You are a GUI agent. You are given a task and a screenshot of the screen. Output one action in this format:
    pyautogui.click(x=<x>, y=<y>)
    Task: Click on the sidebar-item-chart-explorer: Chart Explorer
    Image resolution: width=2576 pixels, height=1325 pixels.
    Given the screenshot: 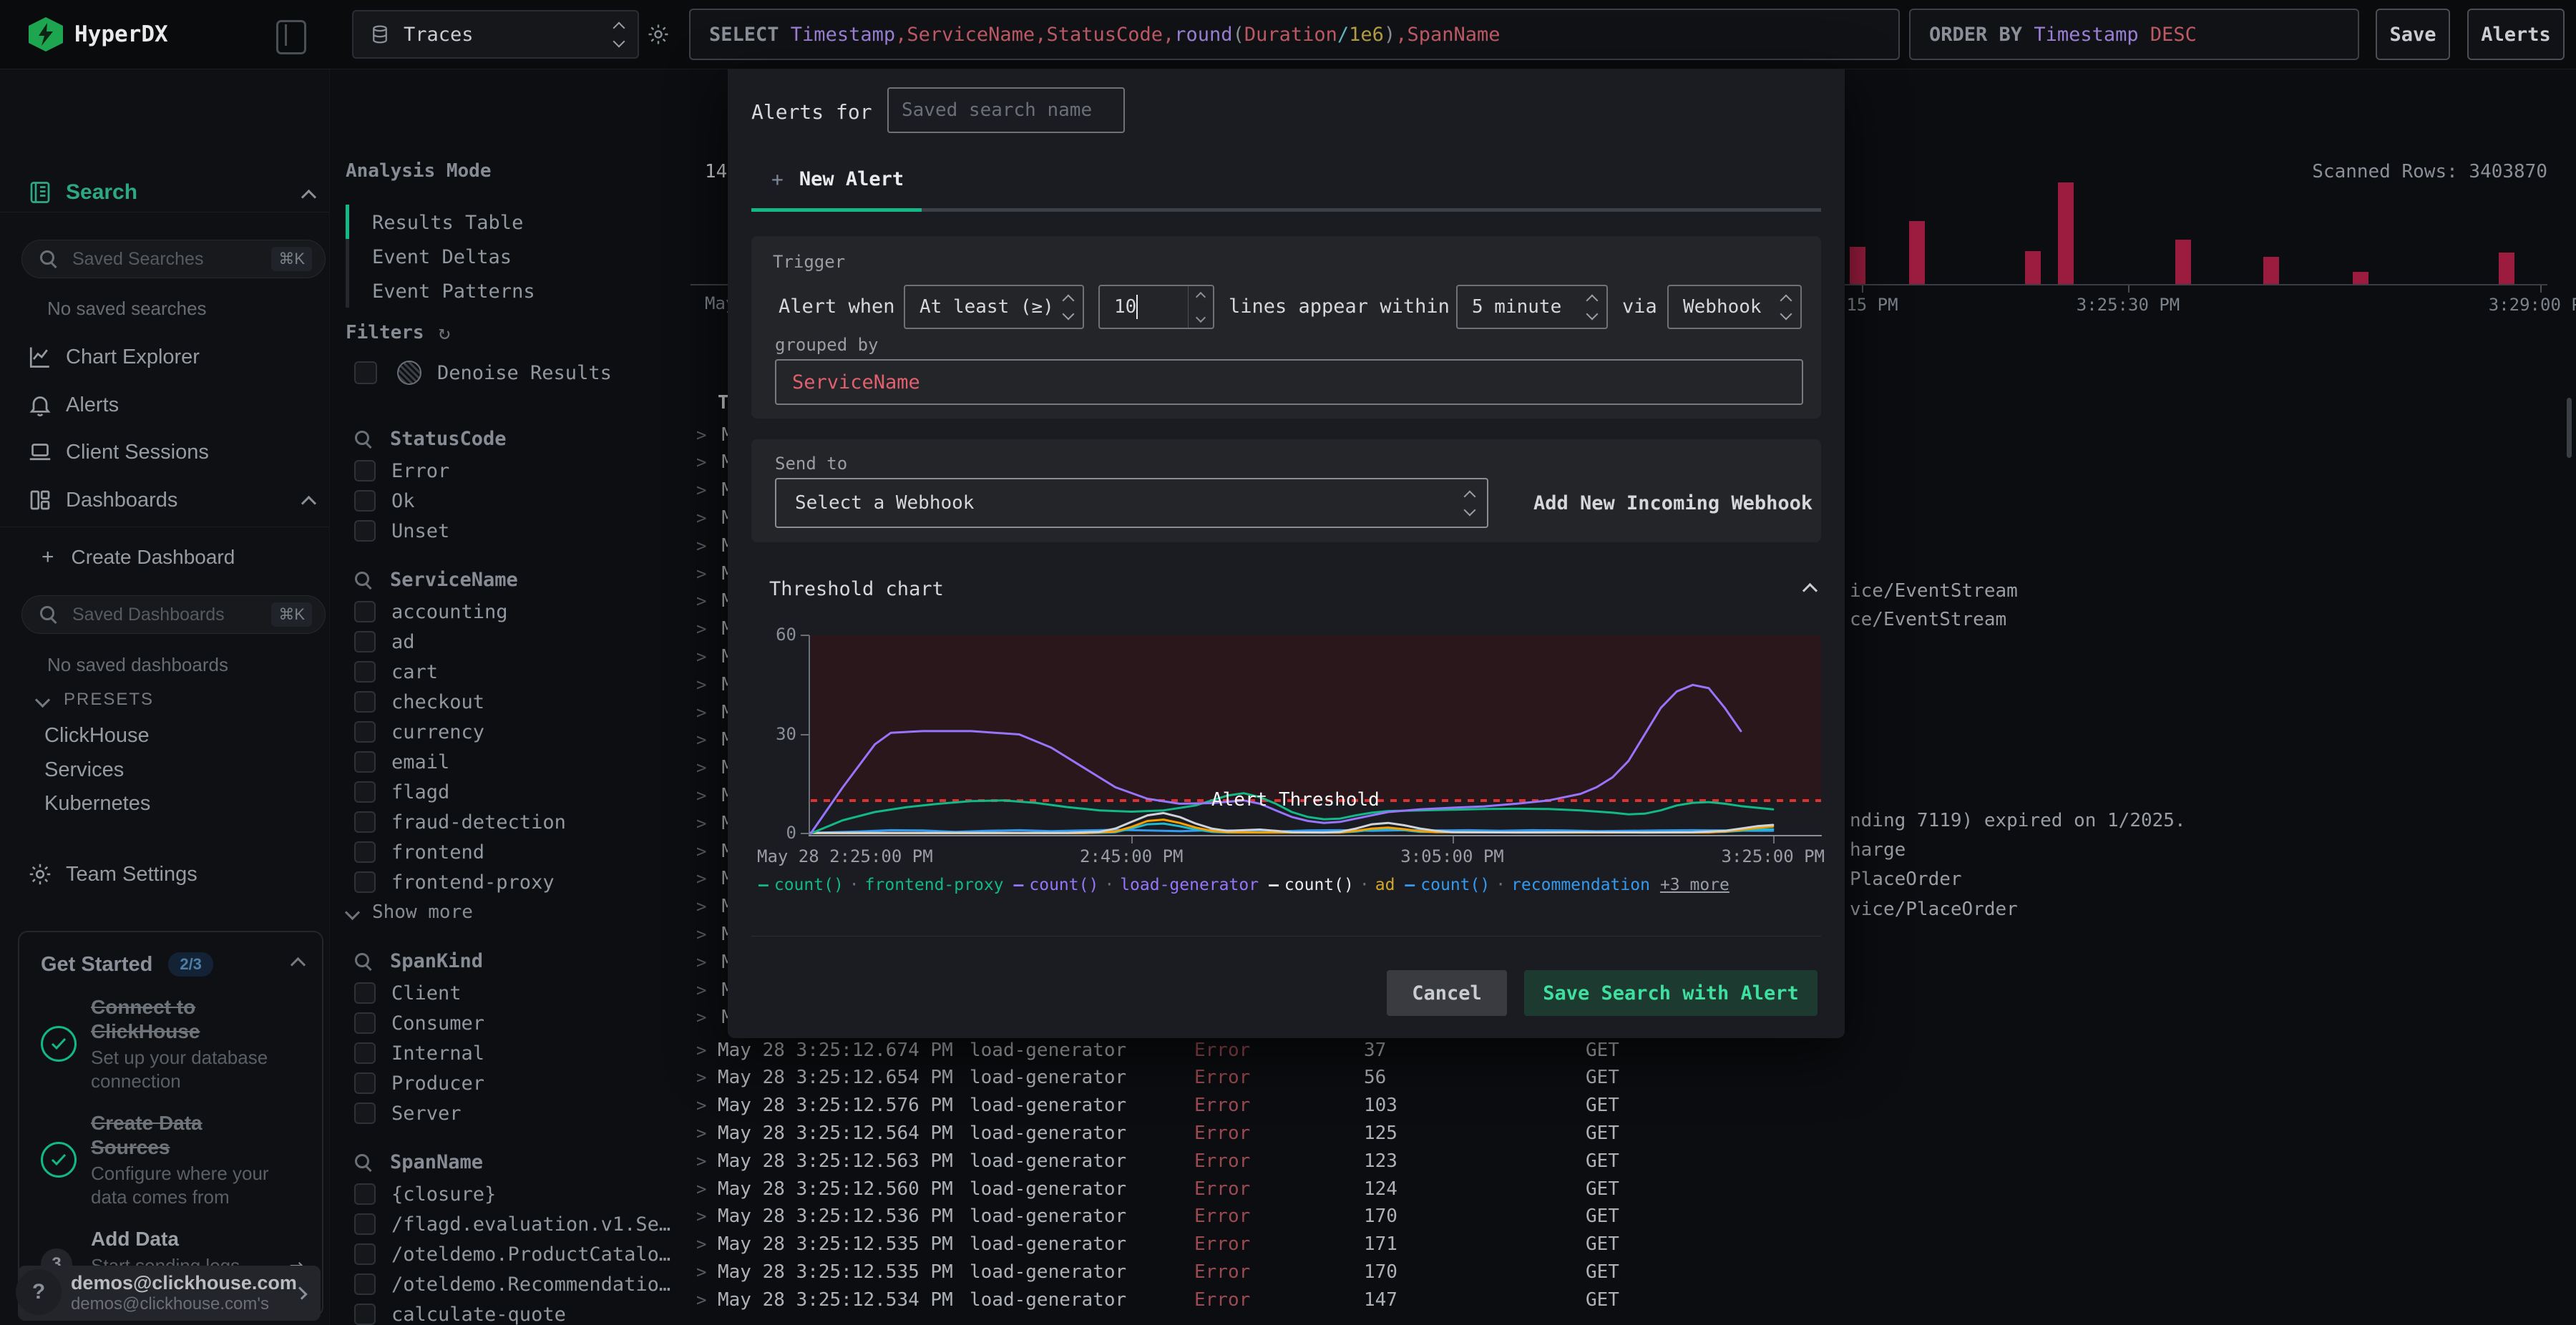 What is the action you would take?
    pyautogui.click(x=113, y=357)
    